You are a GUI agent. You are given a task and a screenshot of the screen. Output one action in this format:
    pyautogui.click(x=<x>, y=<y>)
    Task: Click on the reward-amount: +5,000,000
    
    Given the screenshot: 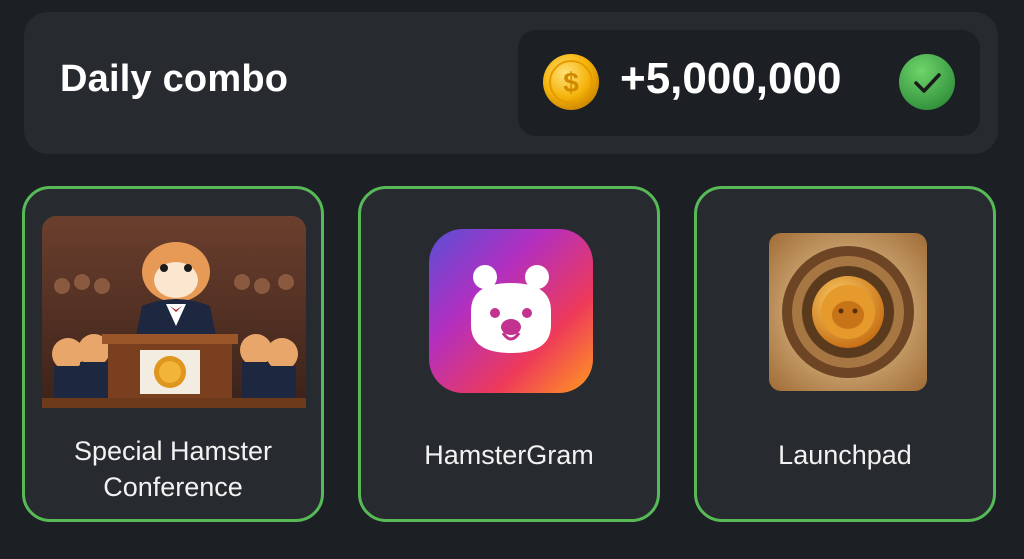 What is the action you would take?
    pyautogui.click(x=731, y=78)
    